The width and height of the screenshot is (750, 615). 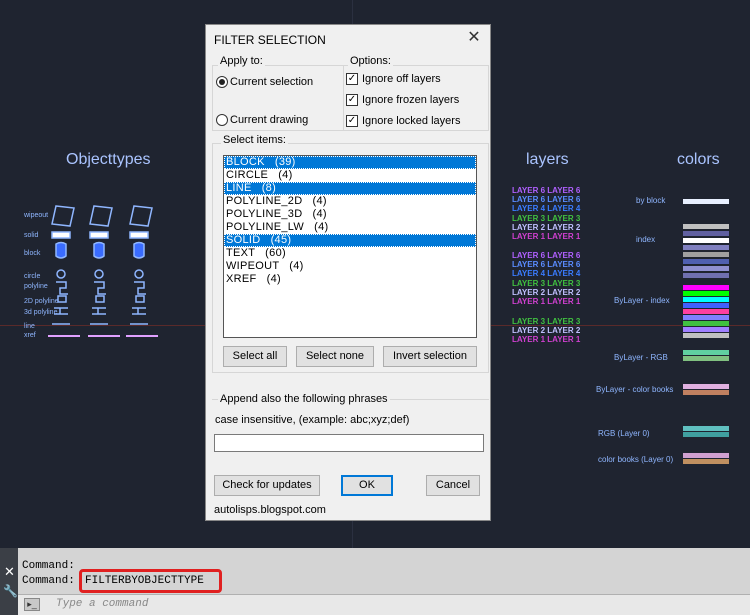 I want to click on object-label: line, so click(x=29, y=326).